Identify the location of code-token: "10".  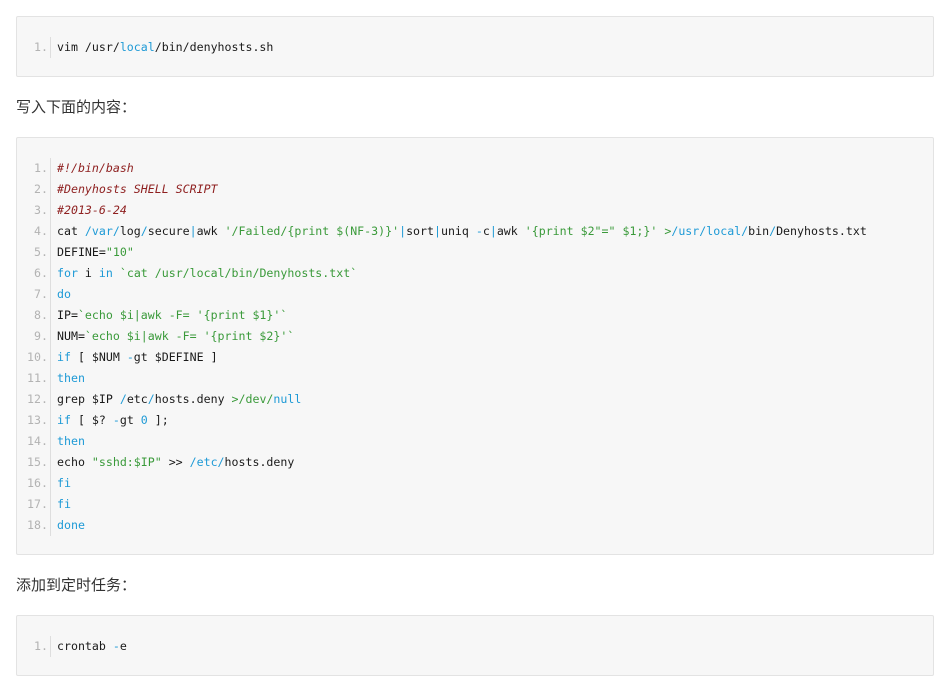
(119, 252).